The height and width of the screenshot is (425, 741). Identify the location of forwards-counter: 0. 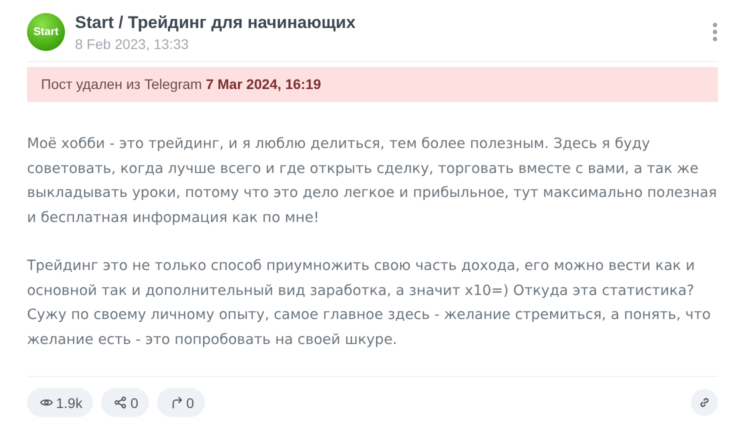
(181, 402).